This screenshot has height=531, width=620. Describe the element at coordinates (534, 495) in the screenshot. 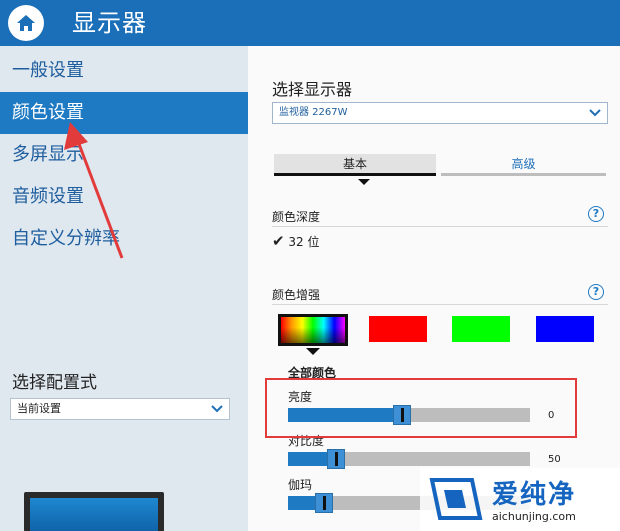

I see `watermark-brand: 爱纯净` at that location.